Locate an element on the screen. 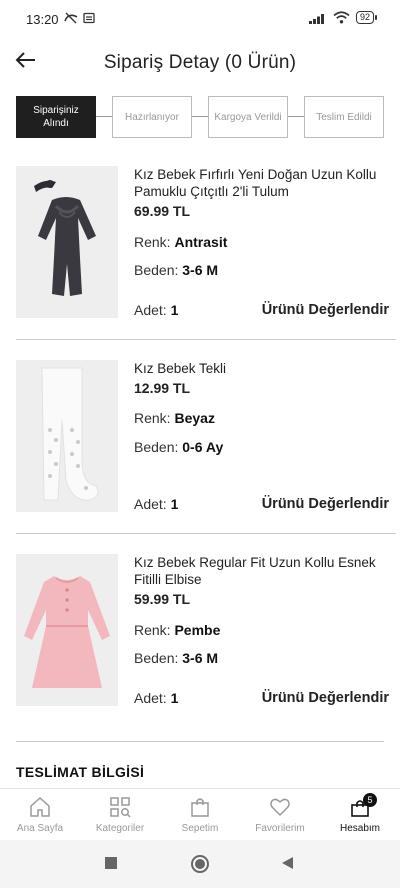 The width and height of the screenshot is (400, 888). product-color: Renk: Beyaz is located at coordinates (174, 418).